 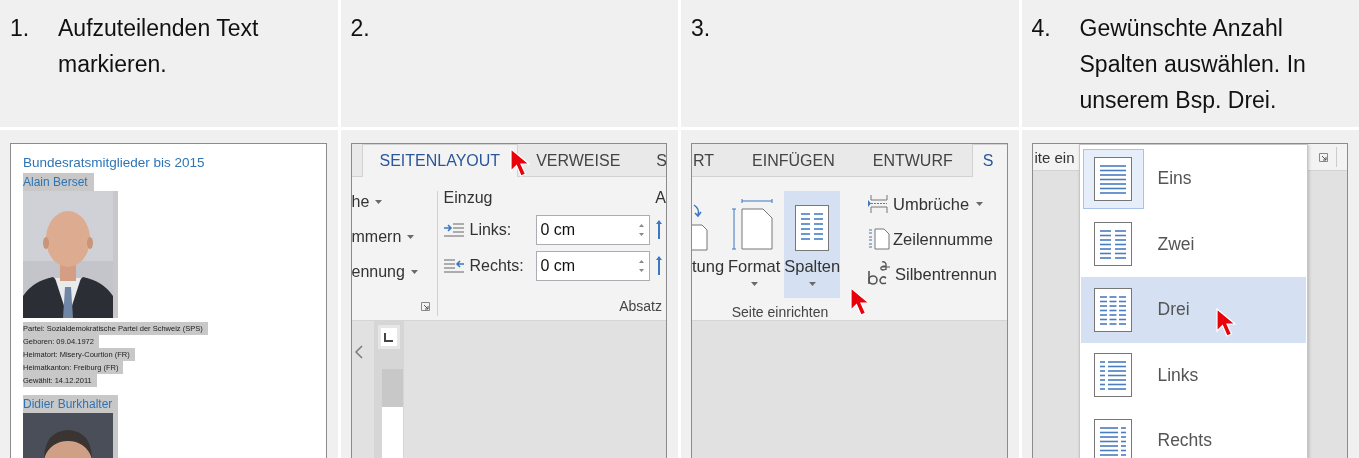 What do you see at coordinates (812, 228) in the screenshot?
I see `columns-icon` at bounding box center [812, 228].